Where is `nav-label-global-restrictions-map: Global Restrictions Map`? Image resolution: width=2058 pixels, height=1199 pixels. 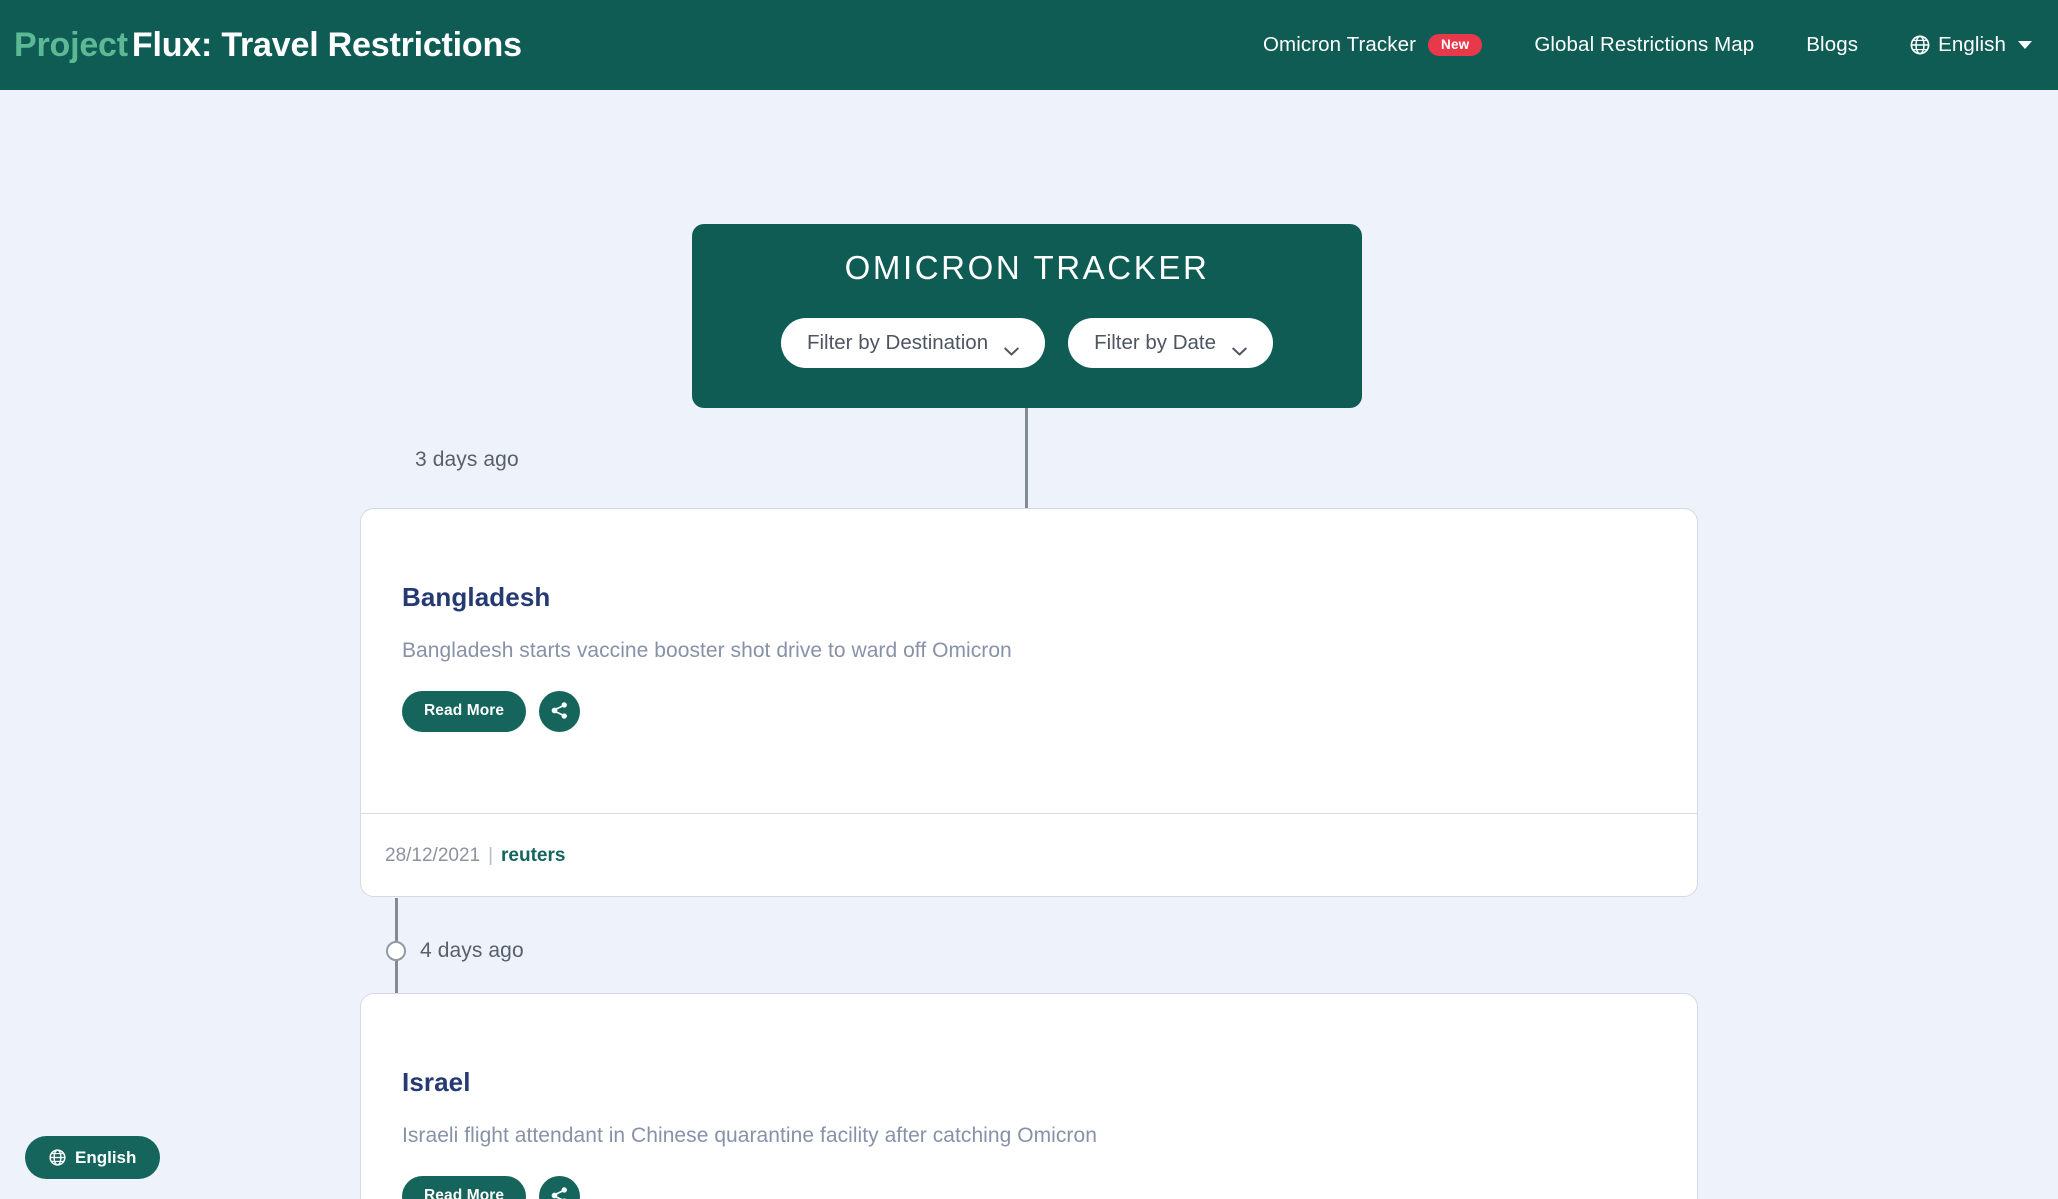
nav-label-global-restrictions-map: Global Restrictions Map is located at coordinates (1644, 44).